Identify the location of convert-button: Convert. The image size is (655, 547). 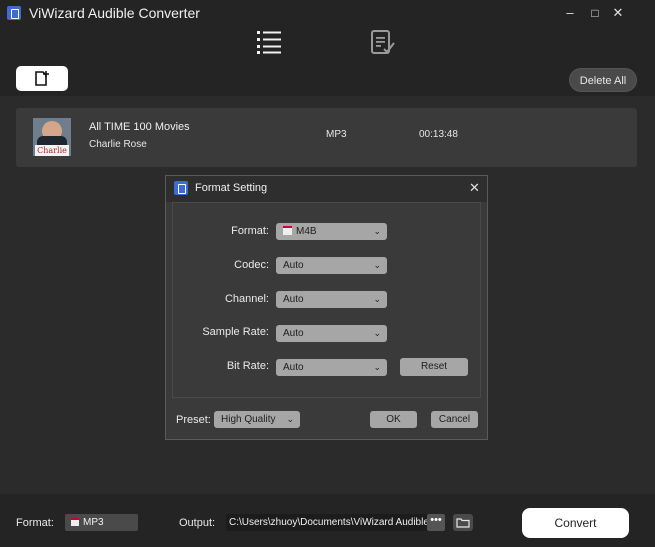
(575, 523).